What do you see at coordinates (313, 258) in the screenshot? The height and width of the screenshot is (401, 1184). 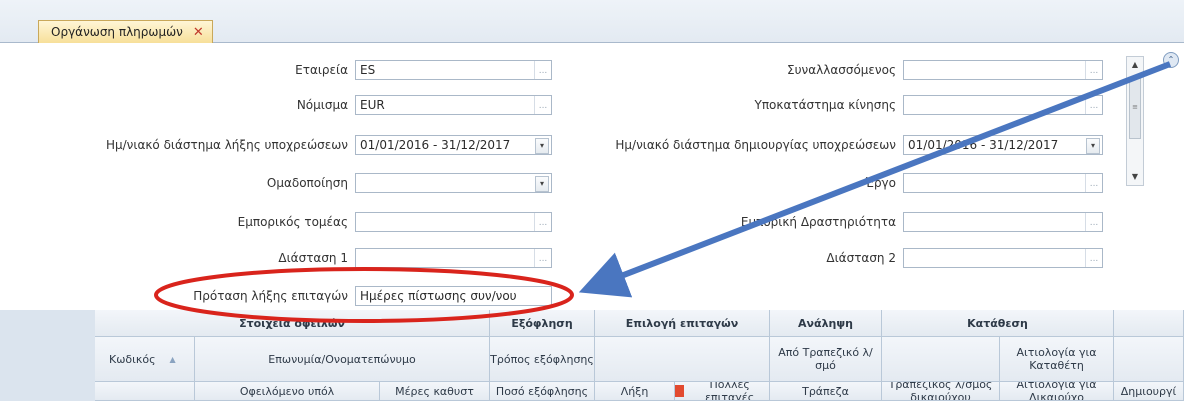 I see `dimension1-label: Διάσταση 1` at bounding box center [313, 258].